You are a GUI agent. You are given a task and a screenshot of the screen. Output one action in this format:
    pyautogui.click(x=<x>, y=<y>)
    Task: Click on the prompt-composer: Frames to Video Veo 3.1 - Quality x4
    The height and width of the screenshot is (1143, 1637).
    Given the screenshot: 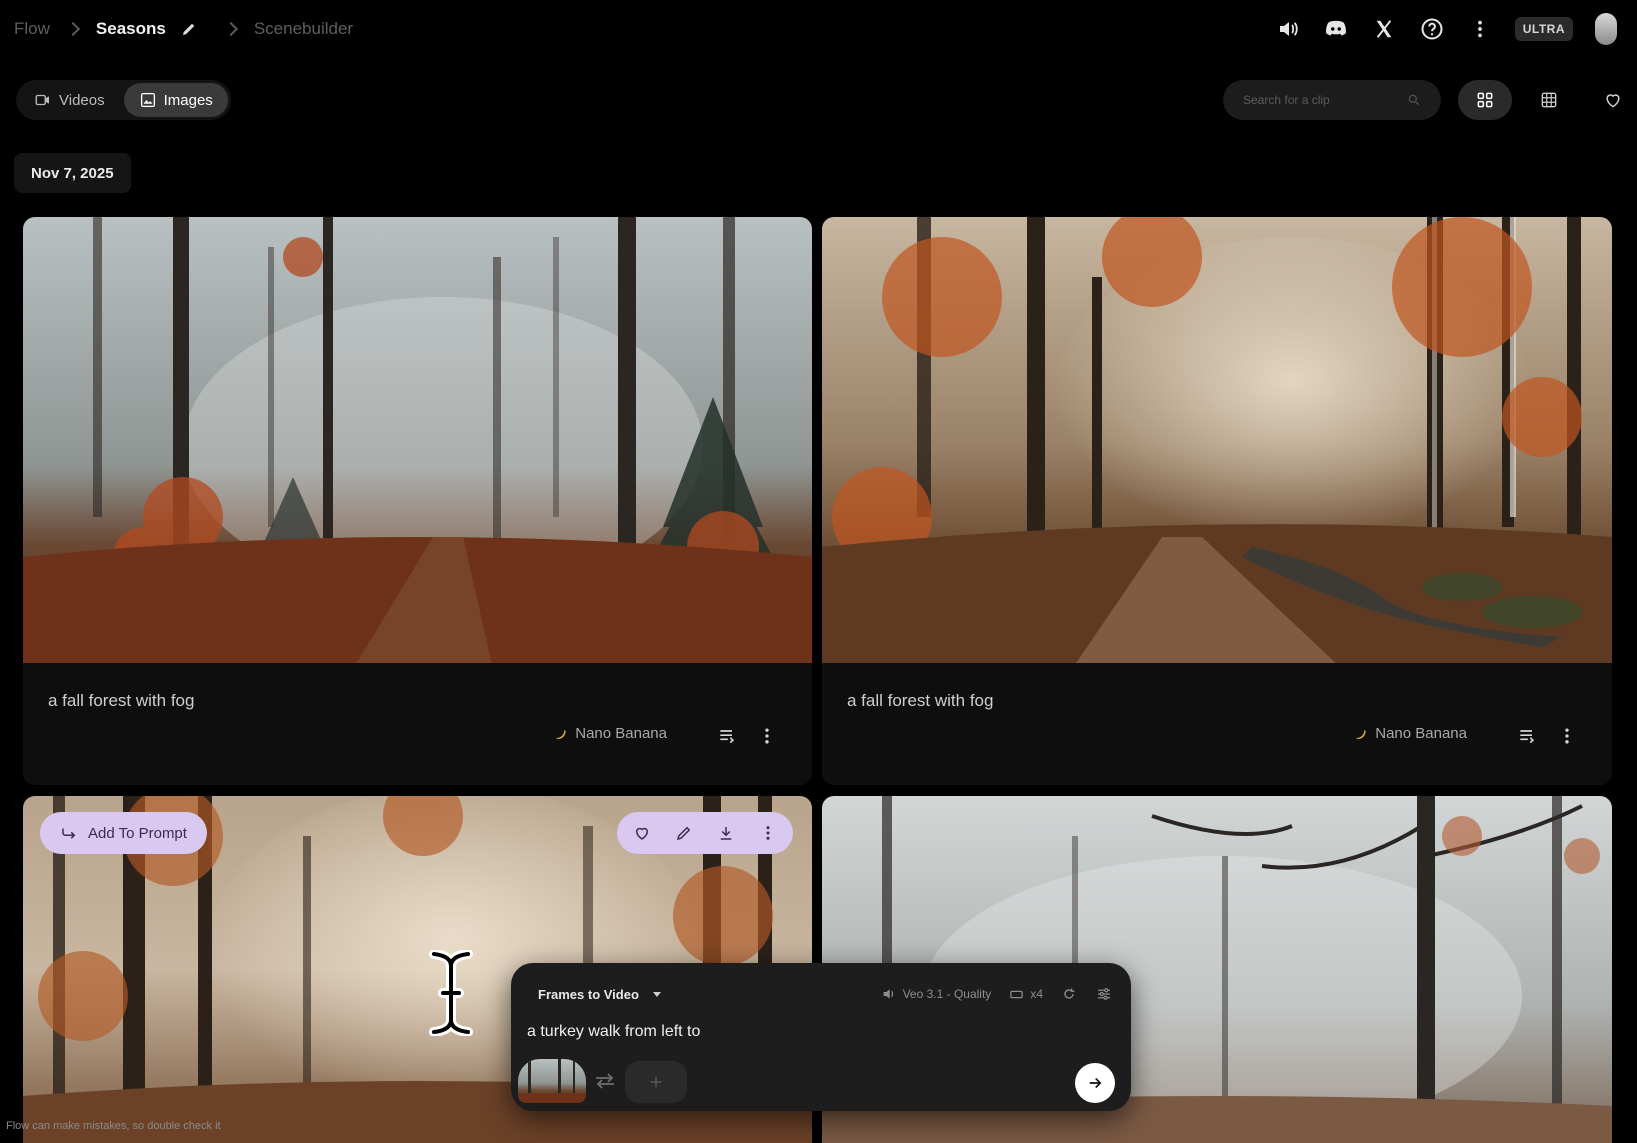 What is the action you would take?
    pyautogui.click(x=821, y=1037)
    